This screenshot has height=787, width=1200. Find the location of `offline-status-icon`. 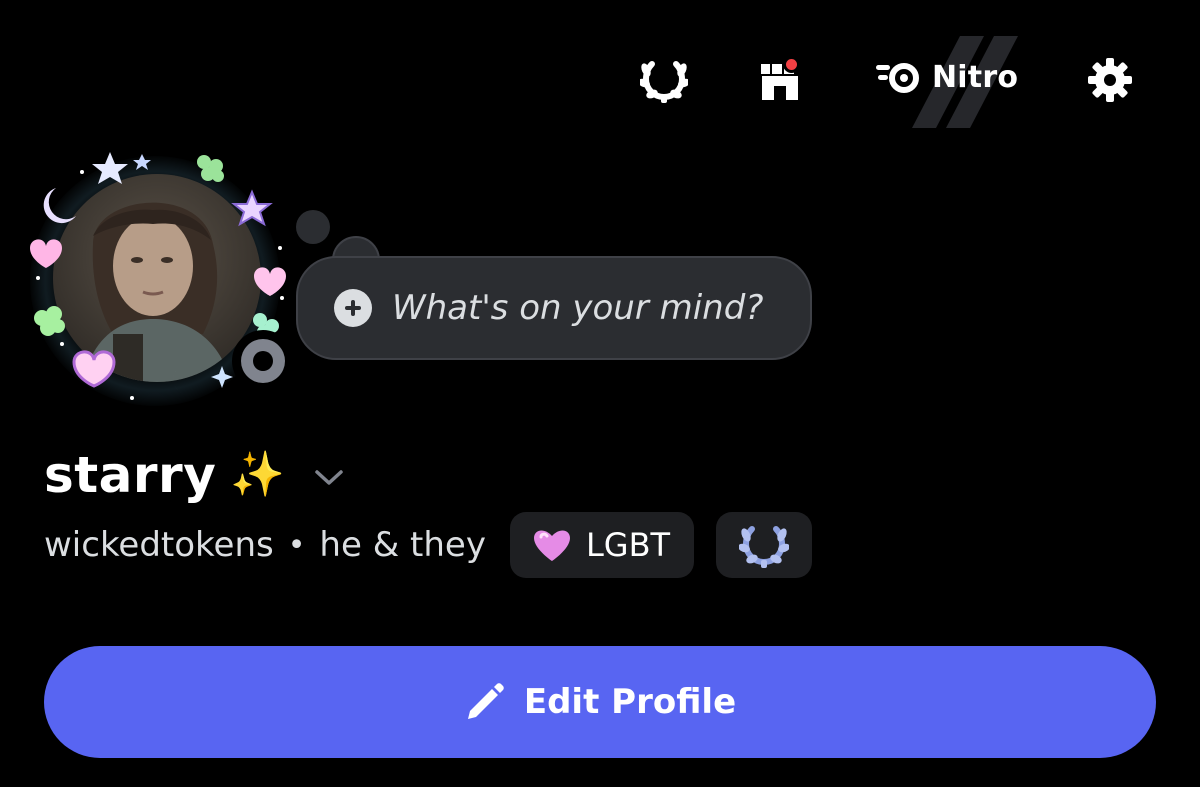

offline-status-icon is located at coordinates (263, 361).